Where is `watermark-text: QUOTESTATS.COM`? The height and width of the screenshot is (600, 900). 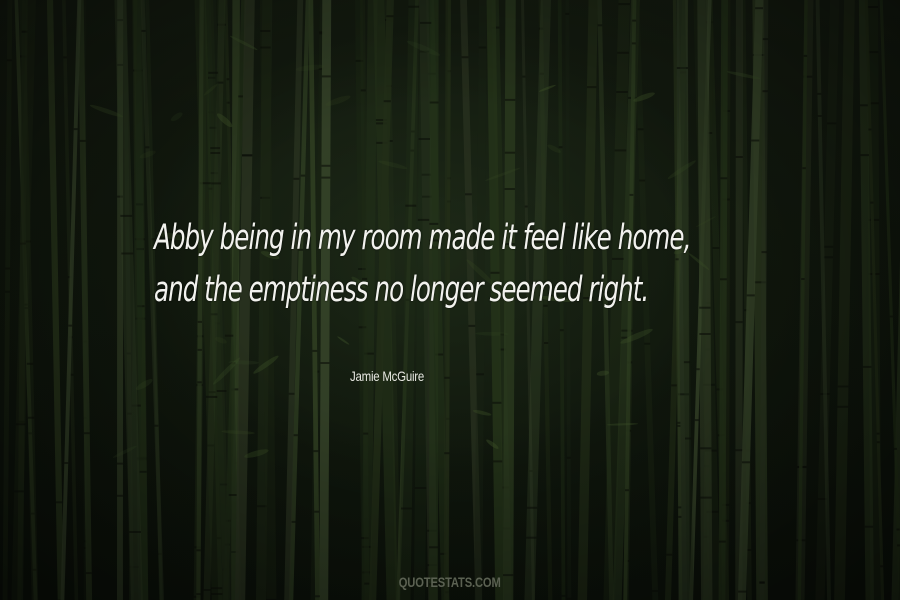 watermark-text: QUOTESTATS.COM is located at coordinates (450, 582).